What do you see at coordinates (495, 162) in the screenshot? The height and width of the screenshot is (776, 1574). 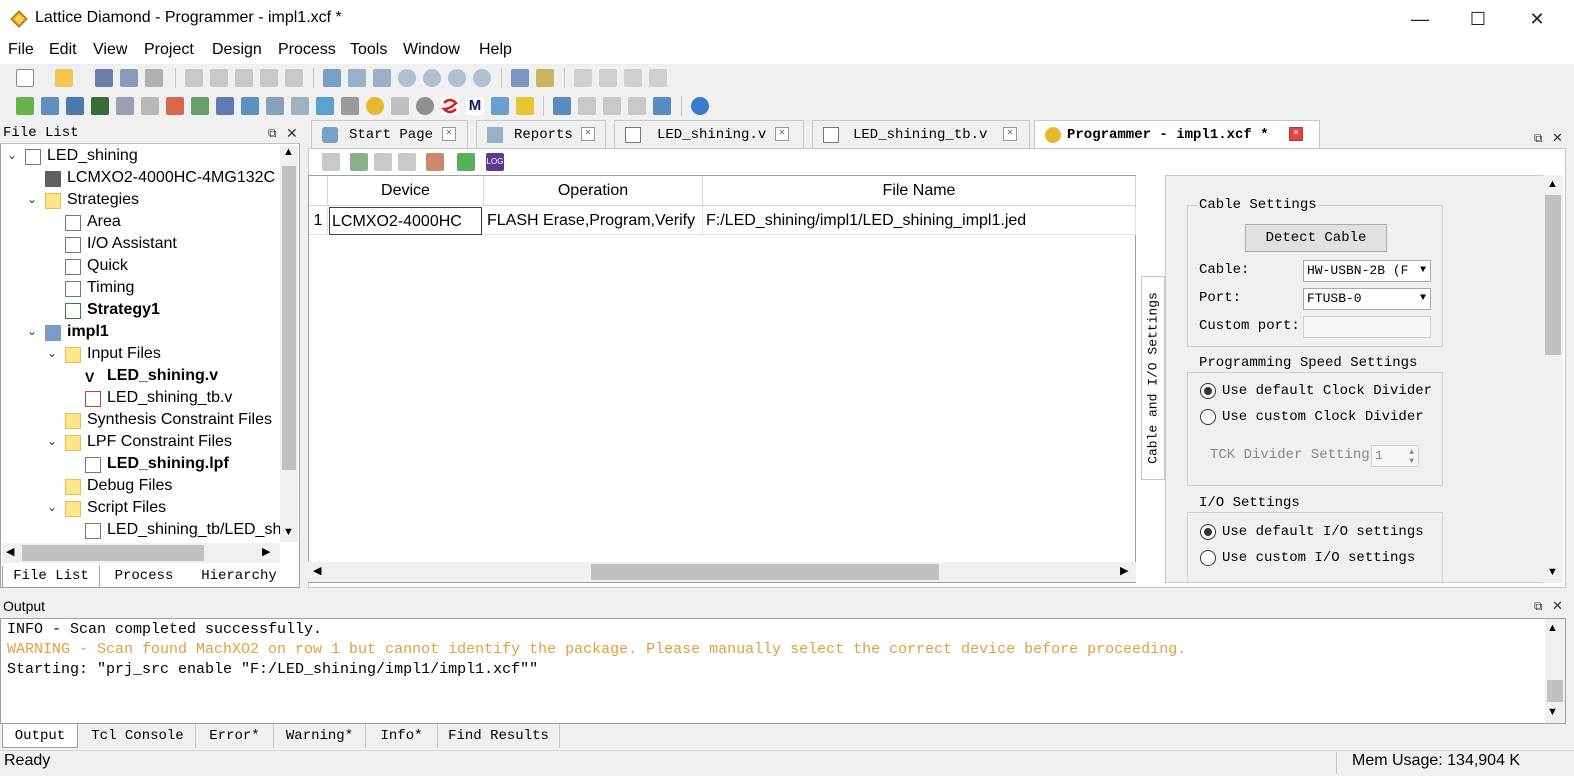 I see `log-icon: LOG` at bounding box center [495, 162].